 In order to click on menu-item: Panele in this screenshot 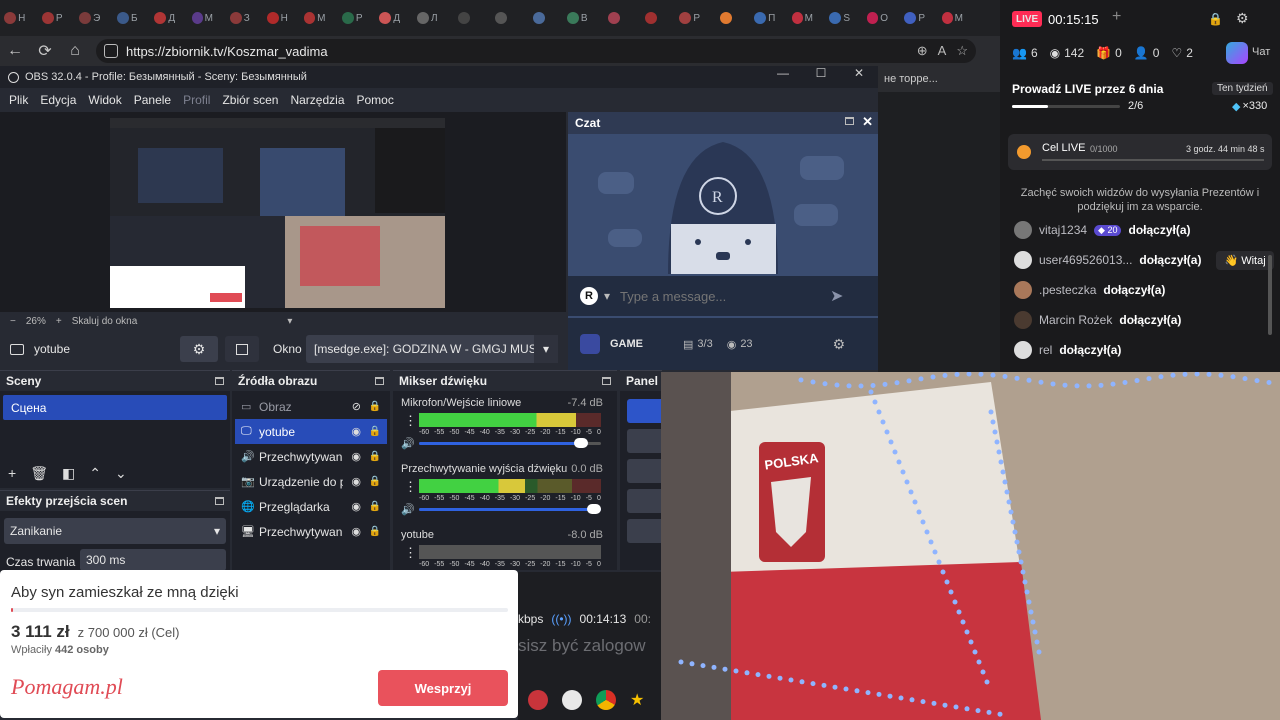, I will do `click(152, 100)`.